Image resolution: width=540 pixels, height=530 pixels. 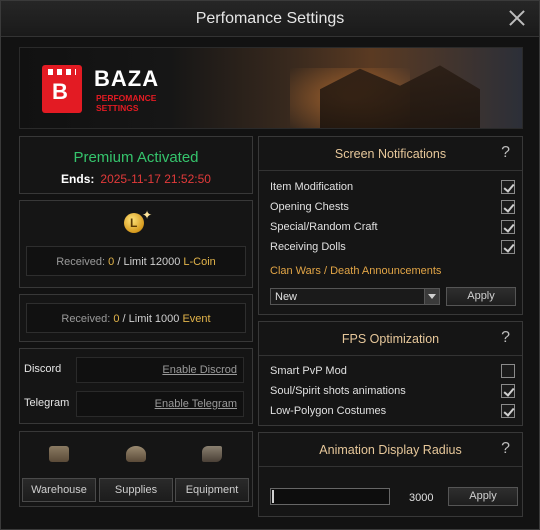 I want to click on warehouse-icon, so click(x=59, y=454).